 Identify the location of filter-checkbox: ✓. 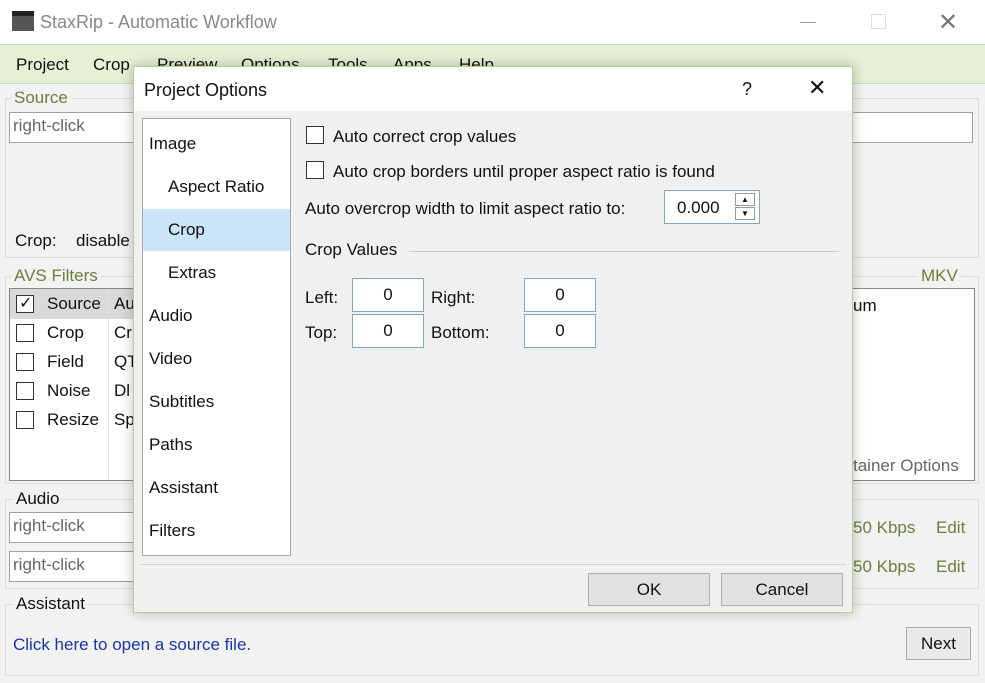
(25, 304).